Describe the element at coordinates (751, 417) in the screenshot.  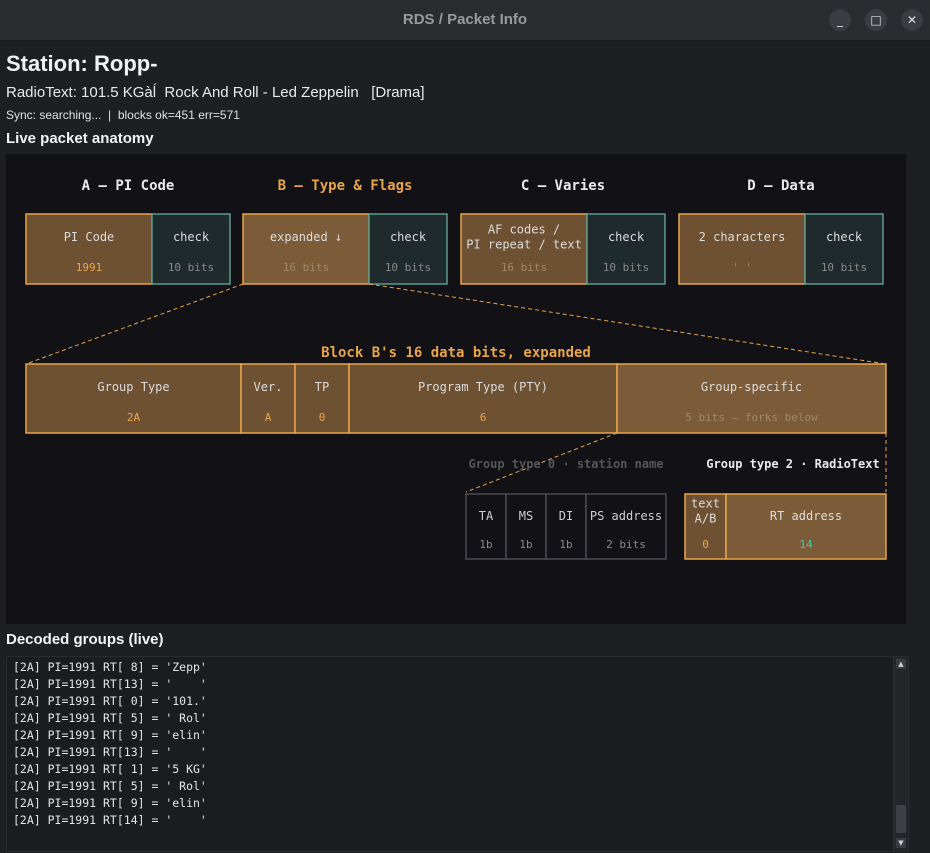
I see `bitfield-value: 5 bits — forks below` at that location.